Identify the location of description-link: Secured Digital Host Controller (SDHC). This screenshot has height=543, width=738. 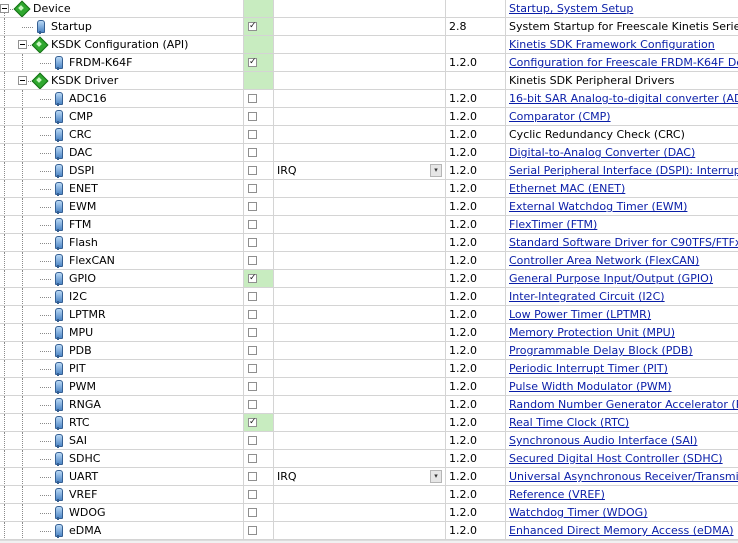
(616, 458).